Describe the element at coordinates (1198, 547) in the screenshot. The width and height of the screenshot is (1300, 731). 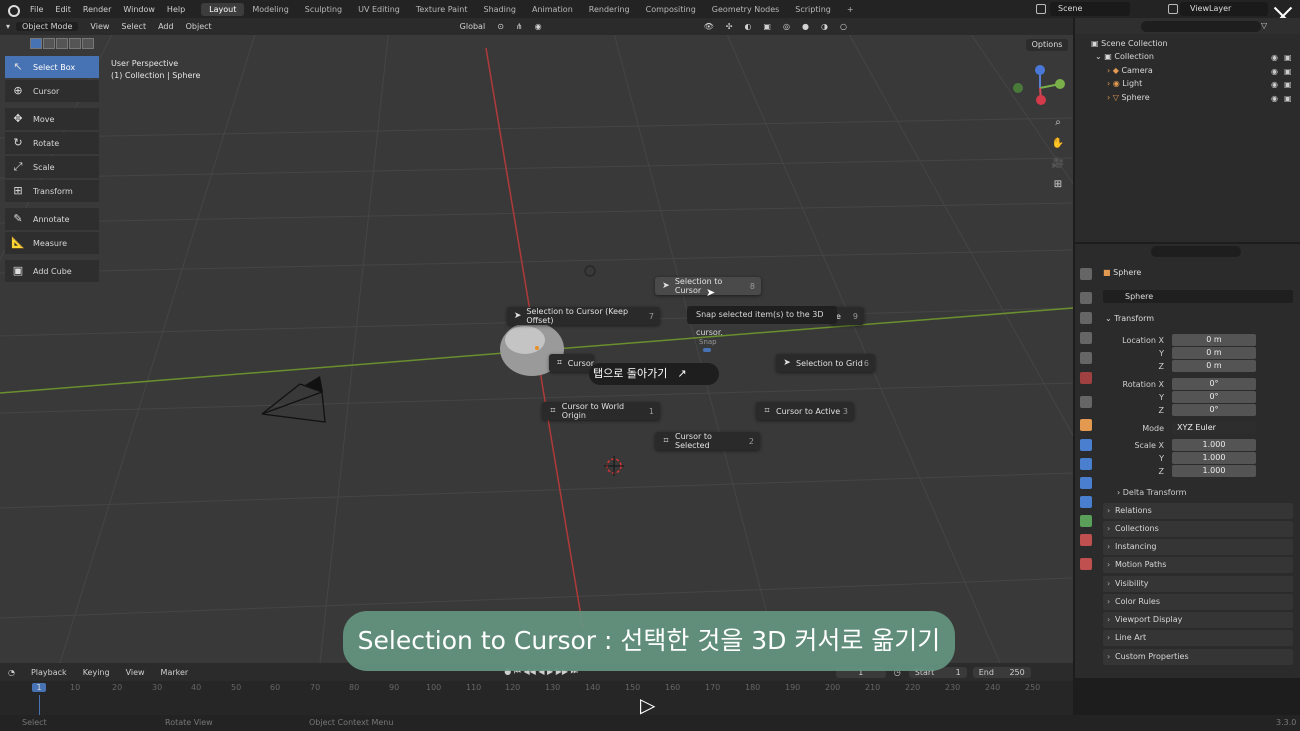
I see `section-instancing: Instancing` at that location.